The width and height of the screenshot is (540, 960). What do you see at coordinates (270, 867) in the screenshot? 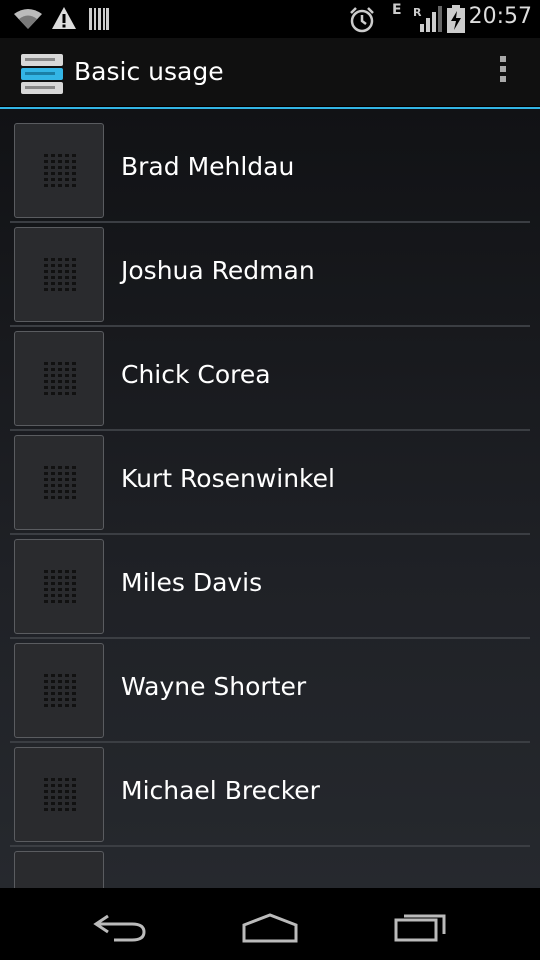
I see `list-item` at bounding box center [270, 867].